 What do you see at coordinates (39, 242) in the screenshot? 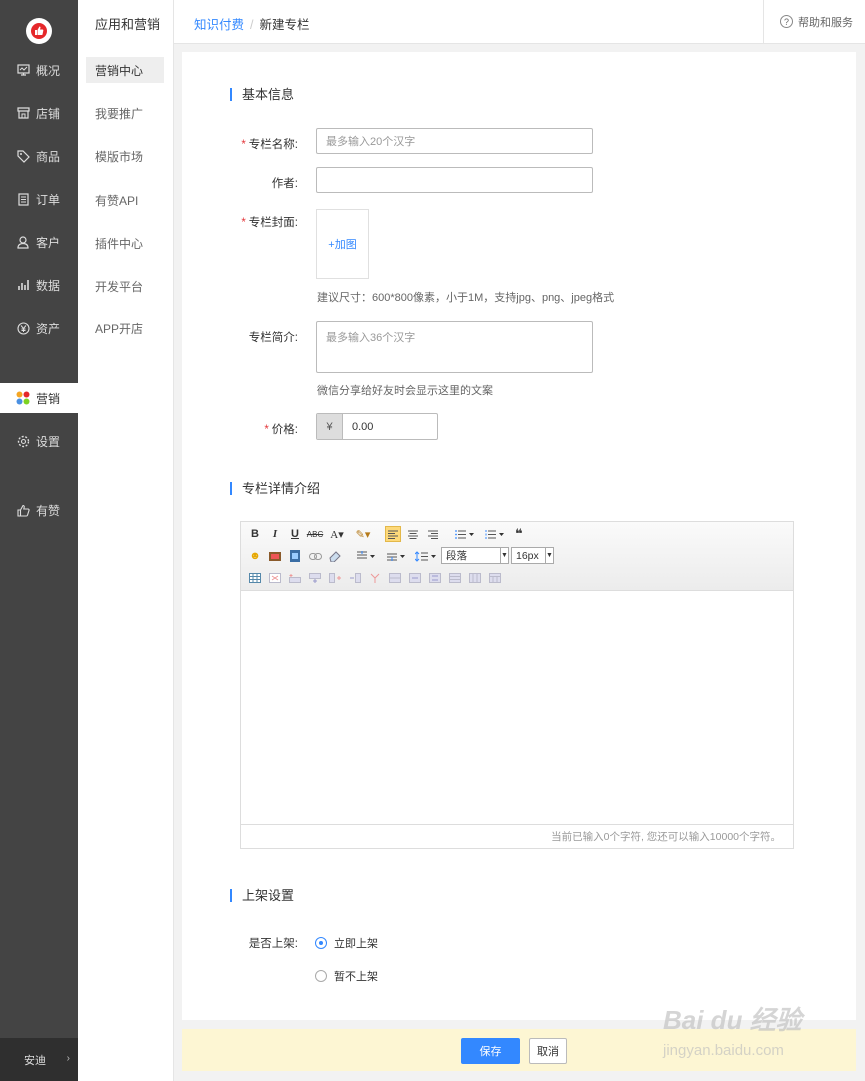
I see `nav-item-customers: 客户` at bounding box center [39, 242].